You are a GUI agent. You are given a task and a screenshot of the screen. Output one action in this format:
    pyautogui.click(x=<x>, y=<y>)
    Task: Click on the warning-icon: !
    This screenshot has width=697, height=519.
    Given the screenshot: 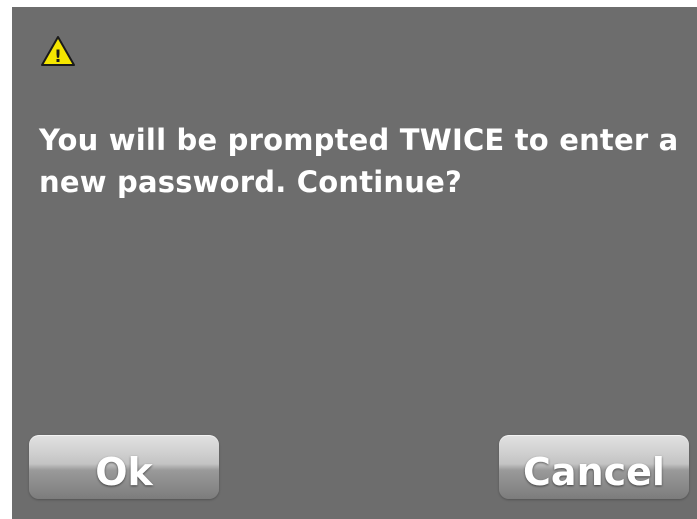 What is the action you would take?
    pyautogui.click(x=58, y=51)
    